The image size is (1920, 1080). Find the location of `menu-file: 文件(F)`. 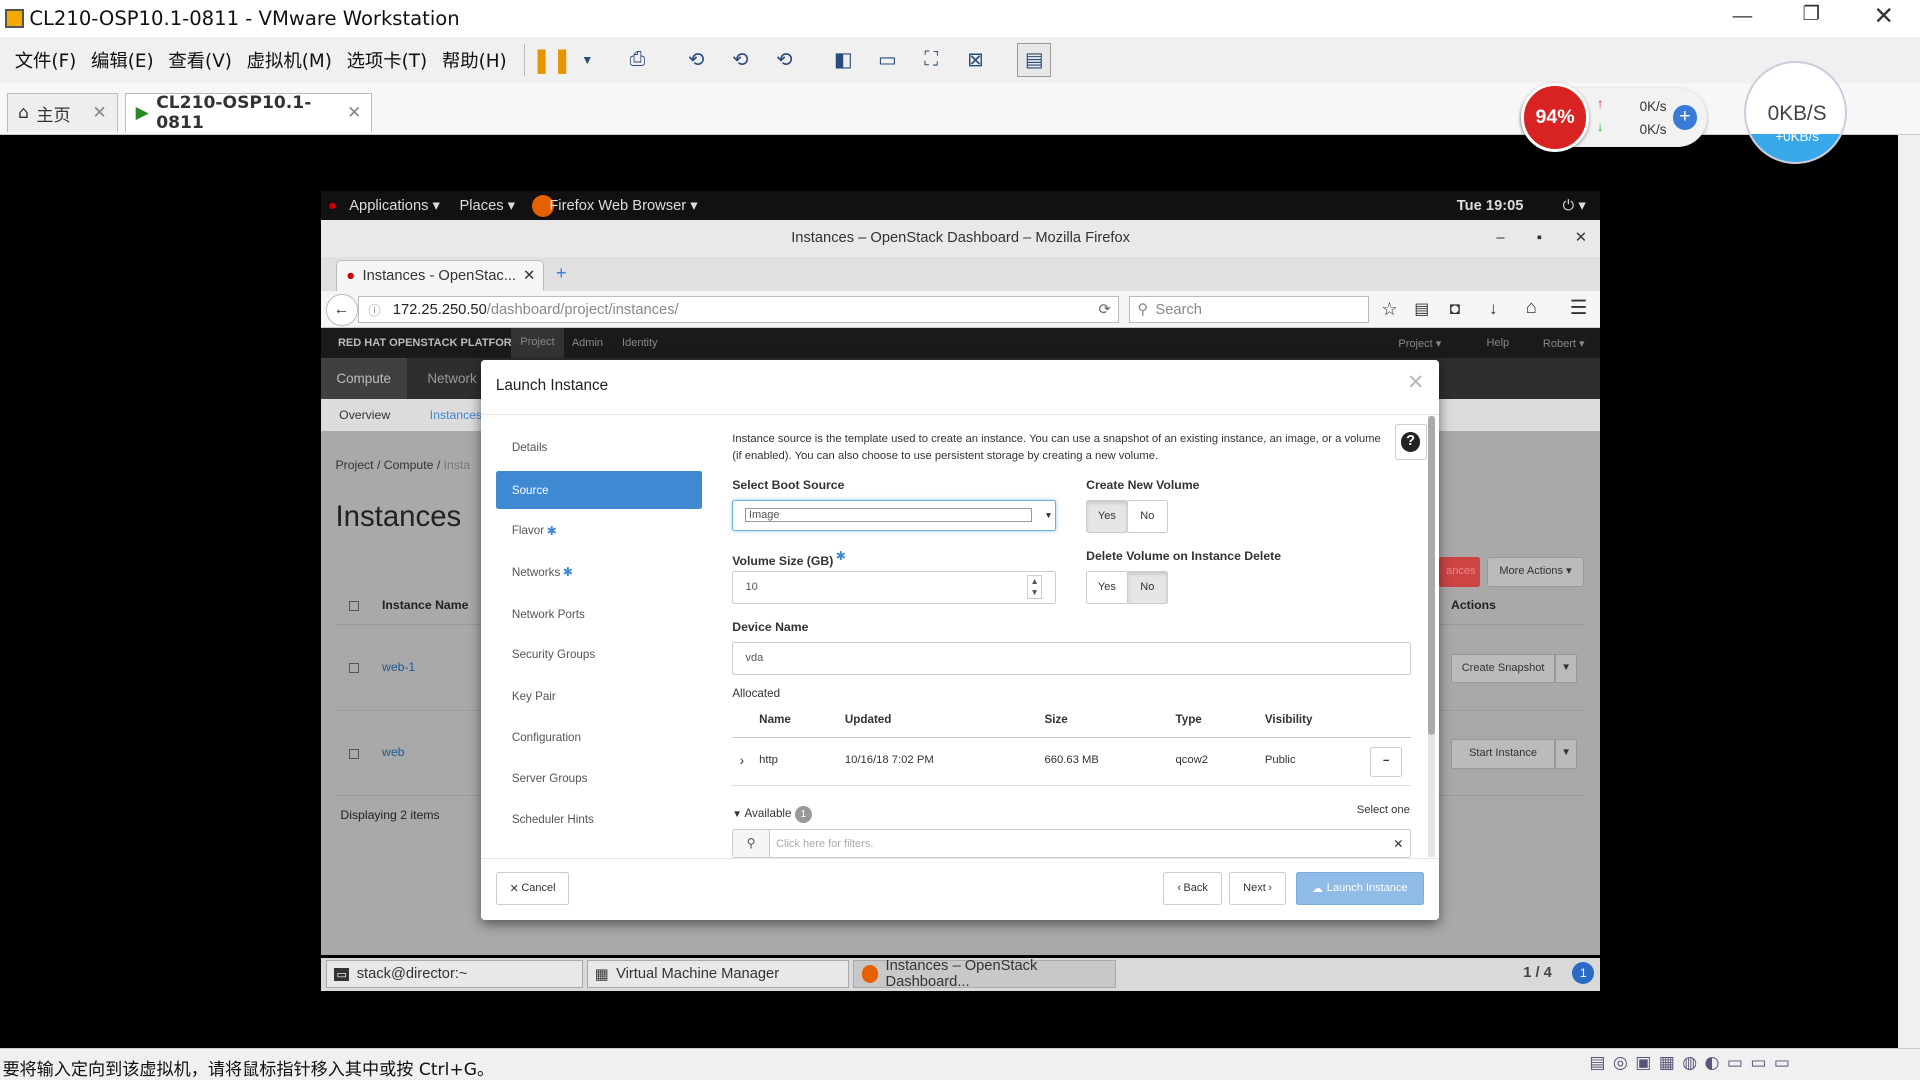

menu-file: 文件(F) is located at coordinates (46, 60).